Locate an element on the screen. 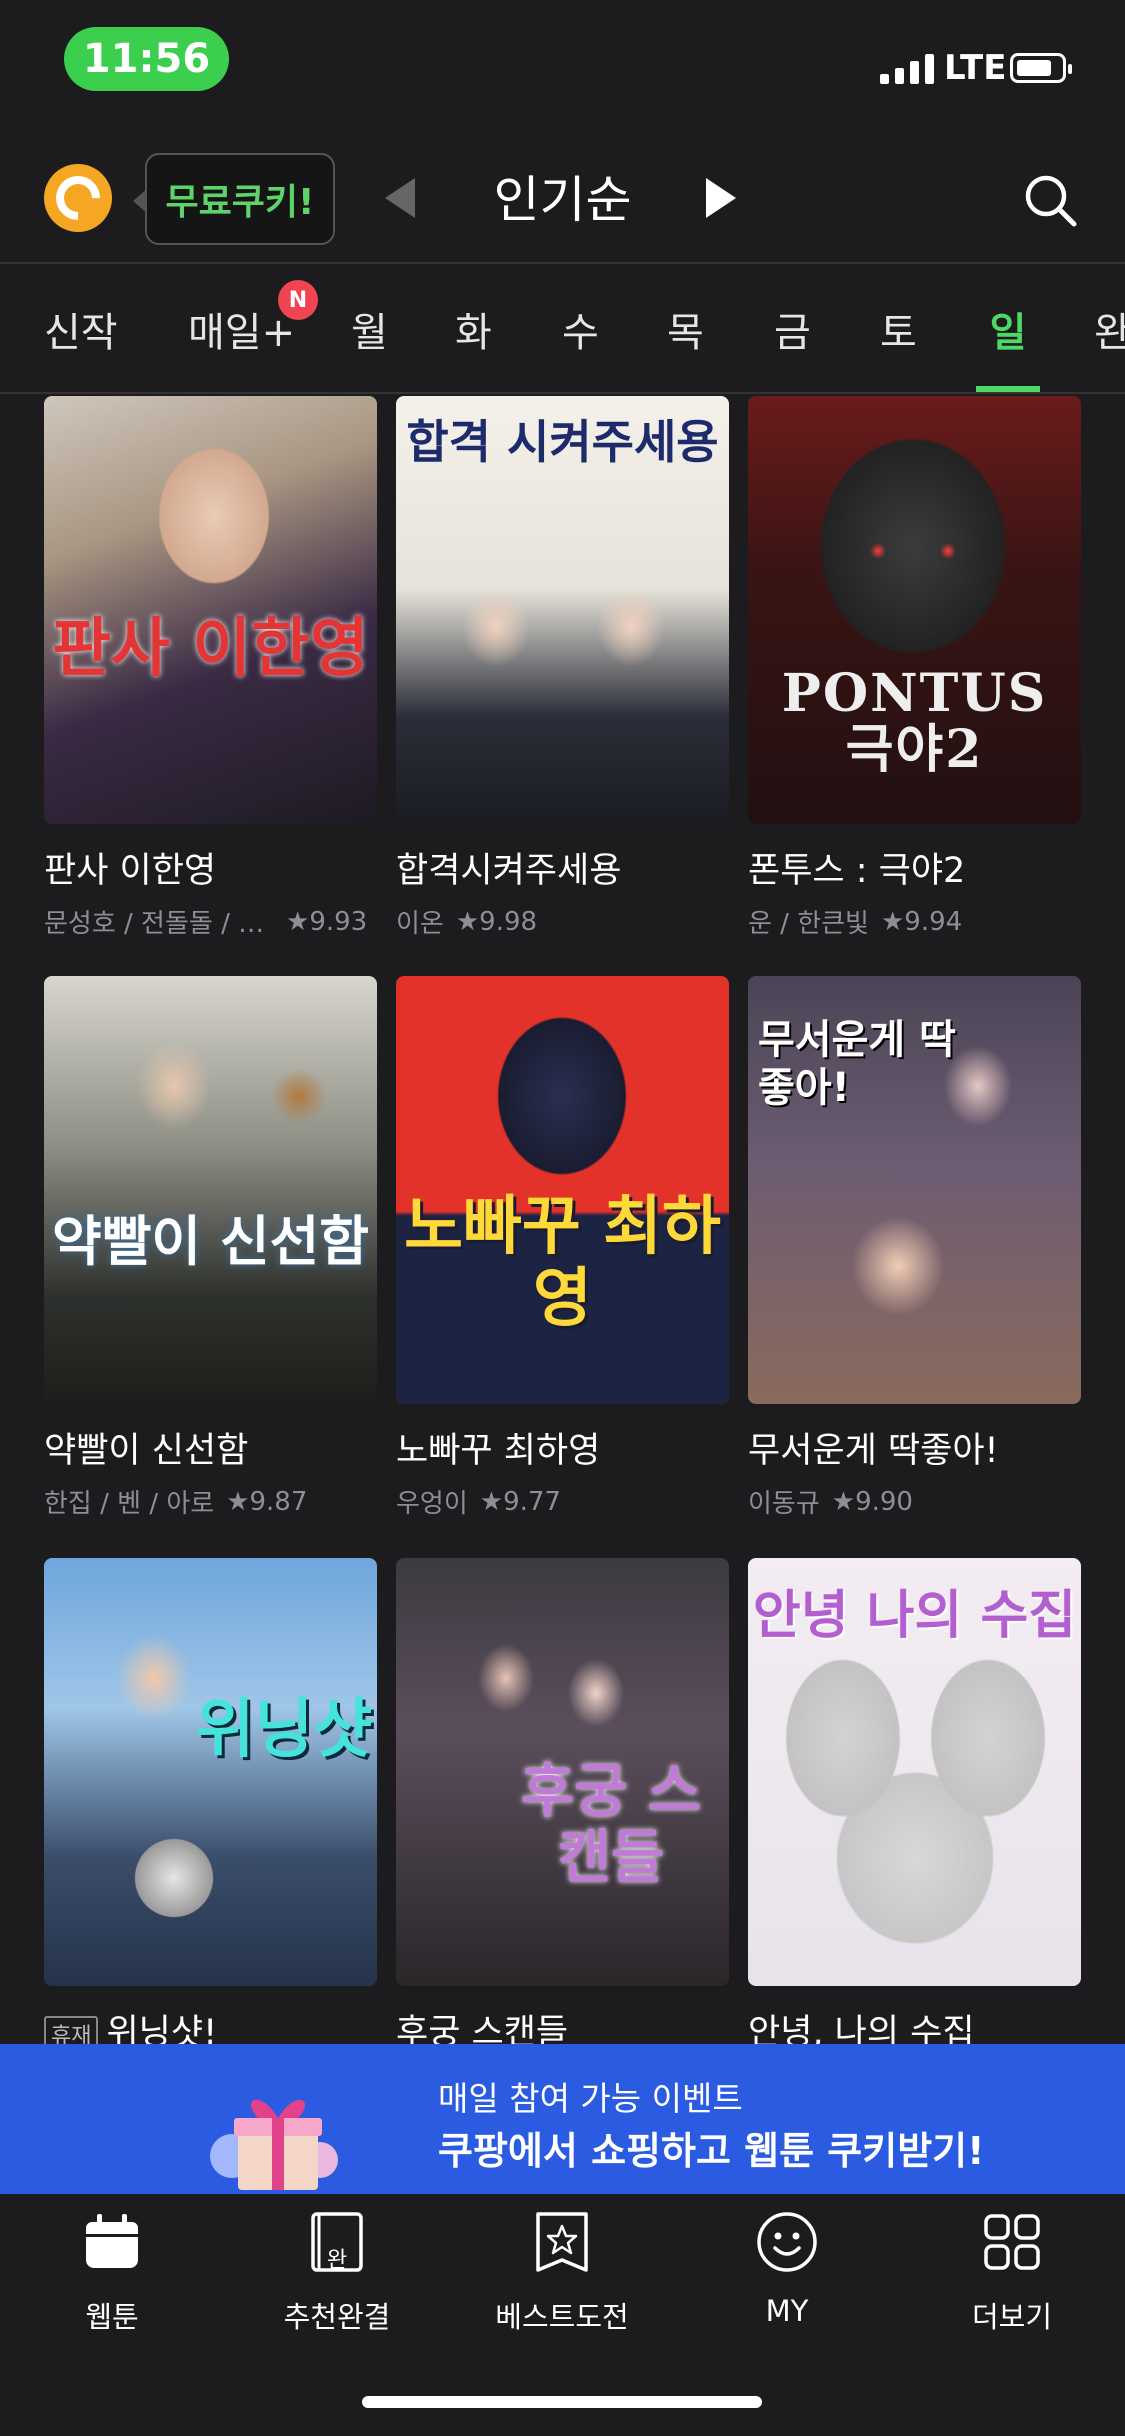  comic-thumbnail: PONTUS 극야2 is located at coordinates (914, 610).